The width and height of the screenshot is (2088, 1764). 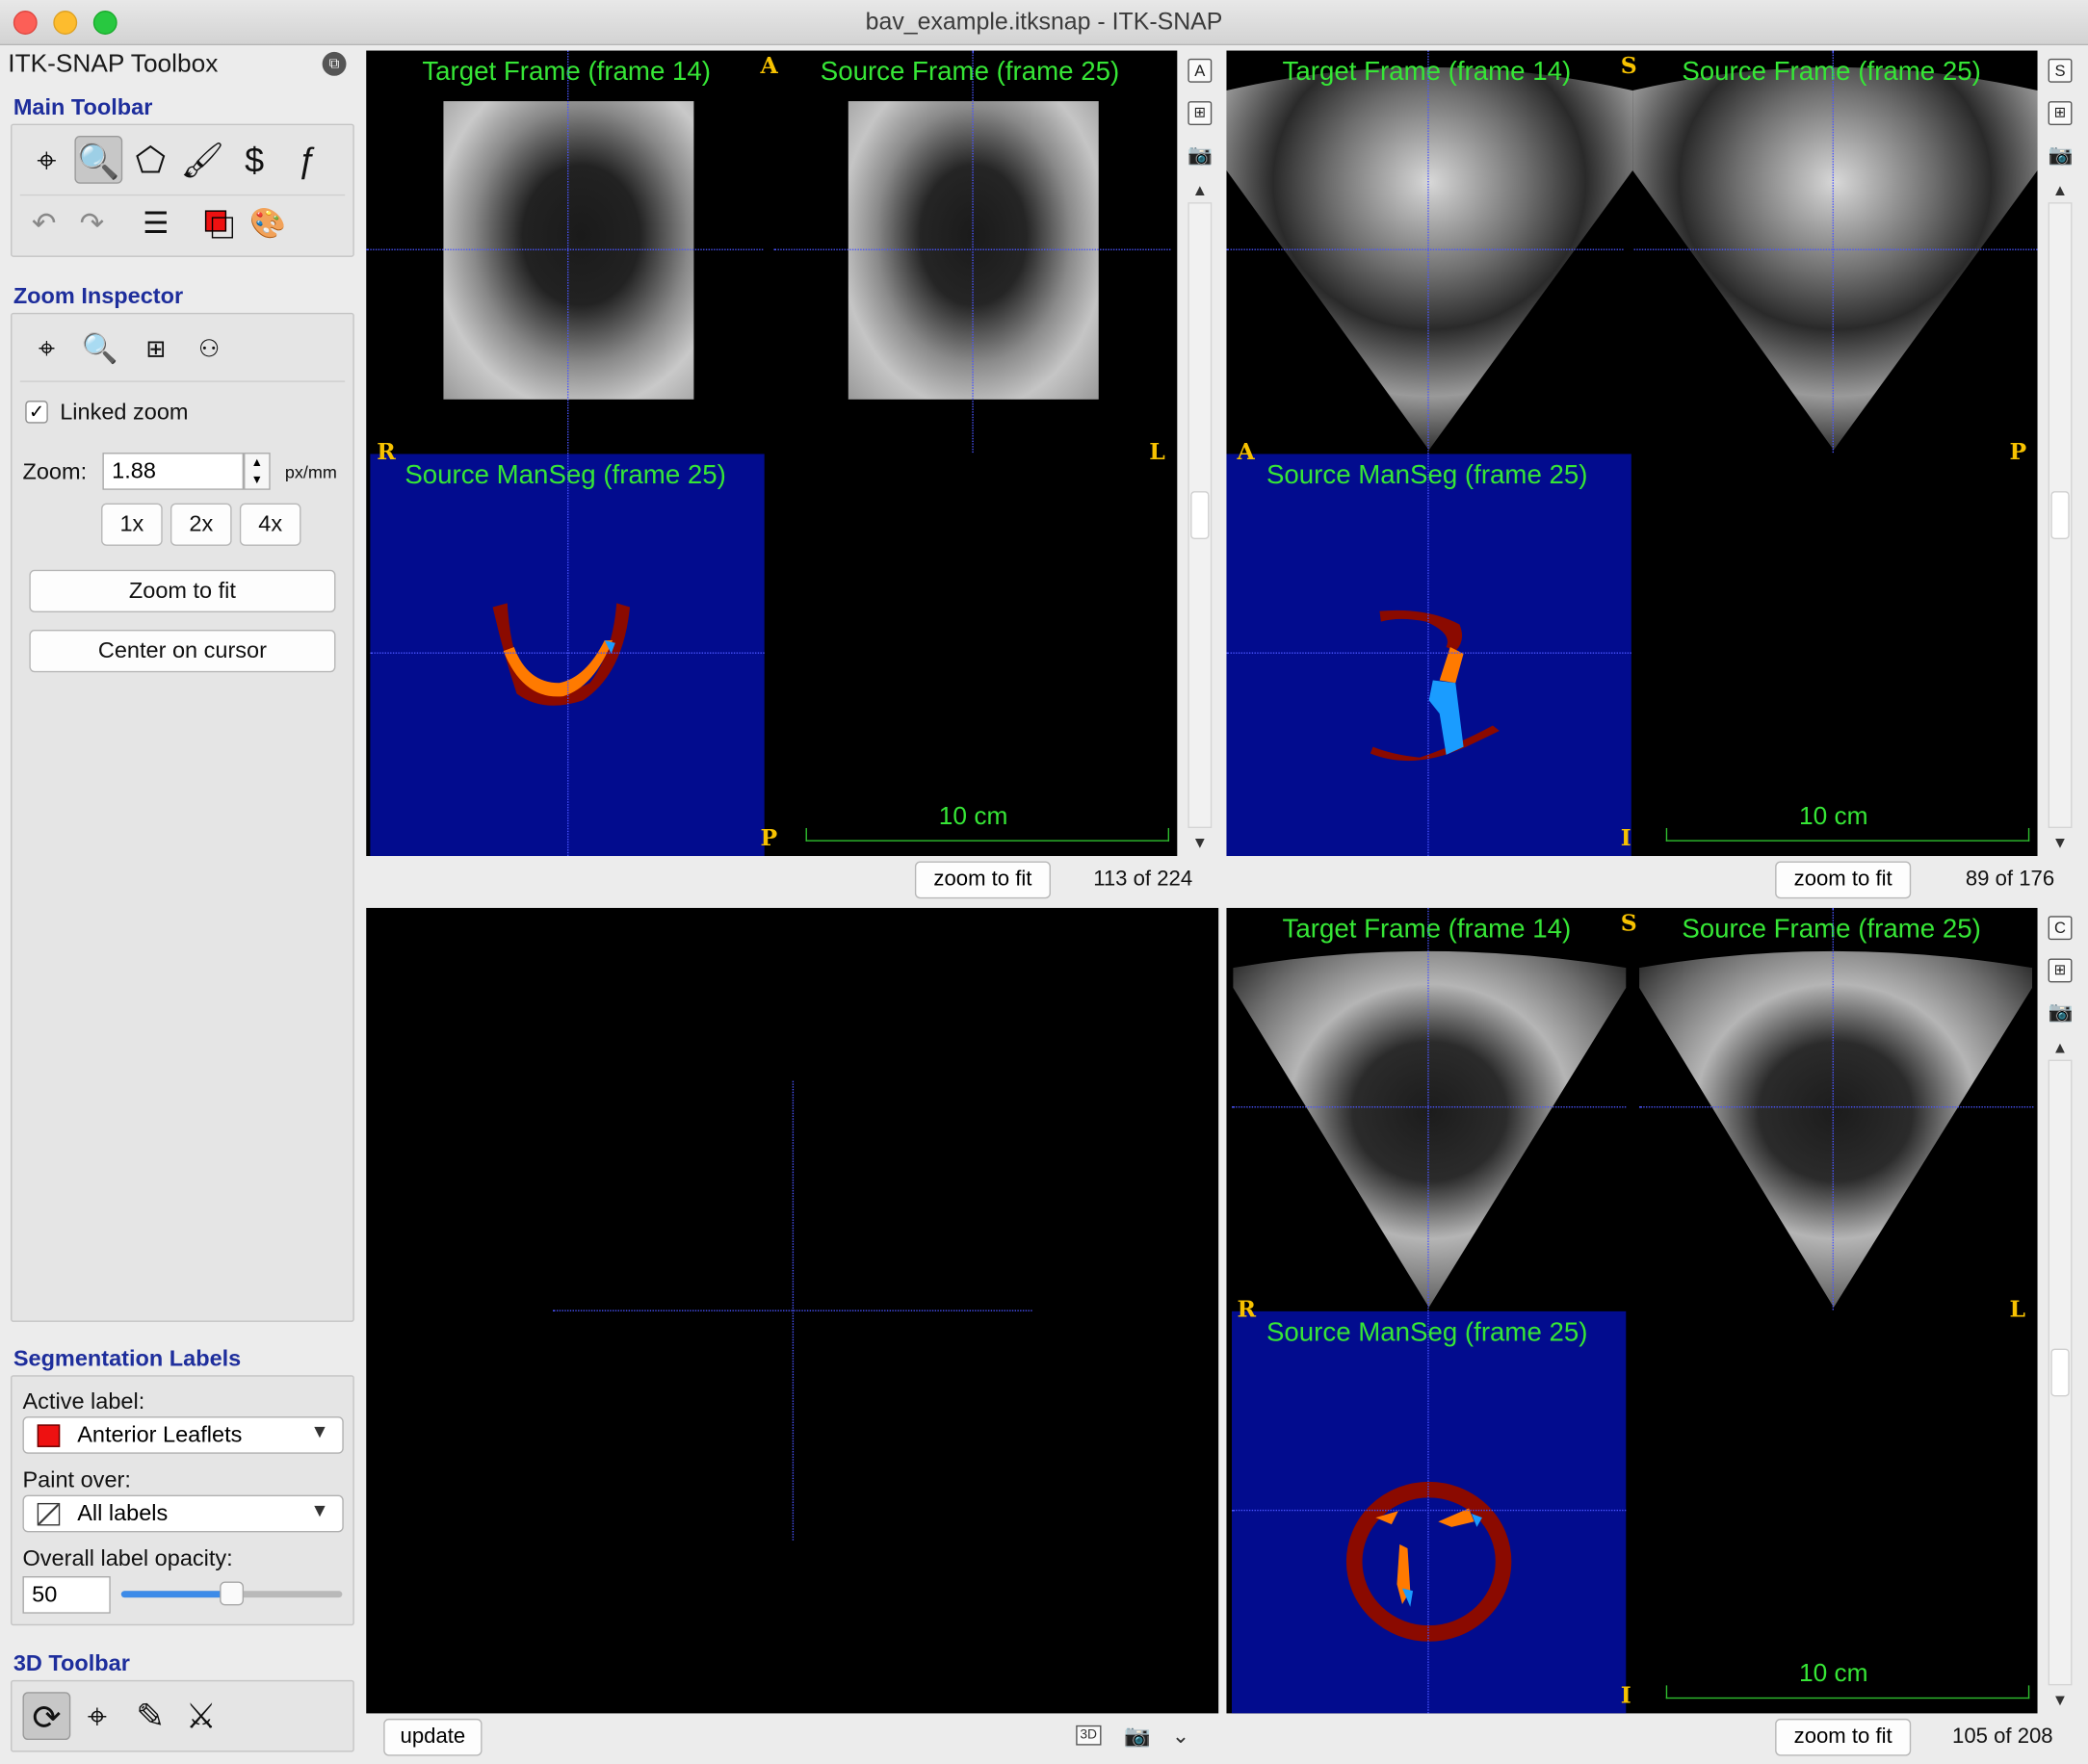 I want to click on undo-icon: ↶, so click(x=44, y=223).